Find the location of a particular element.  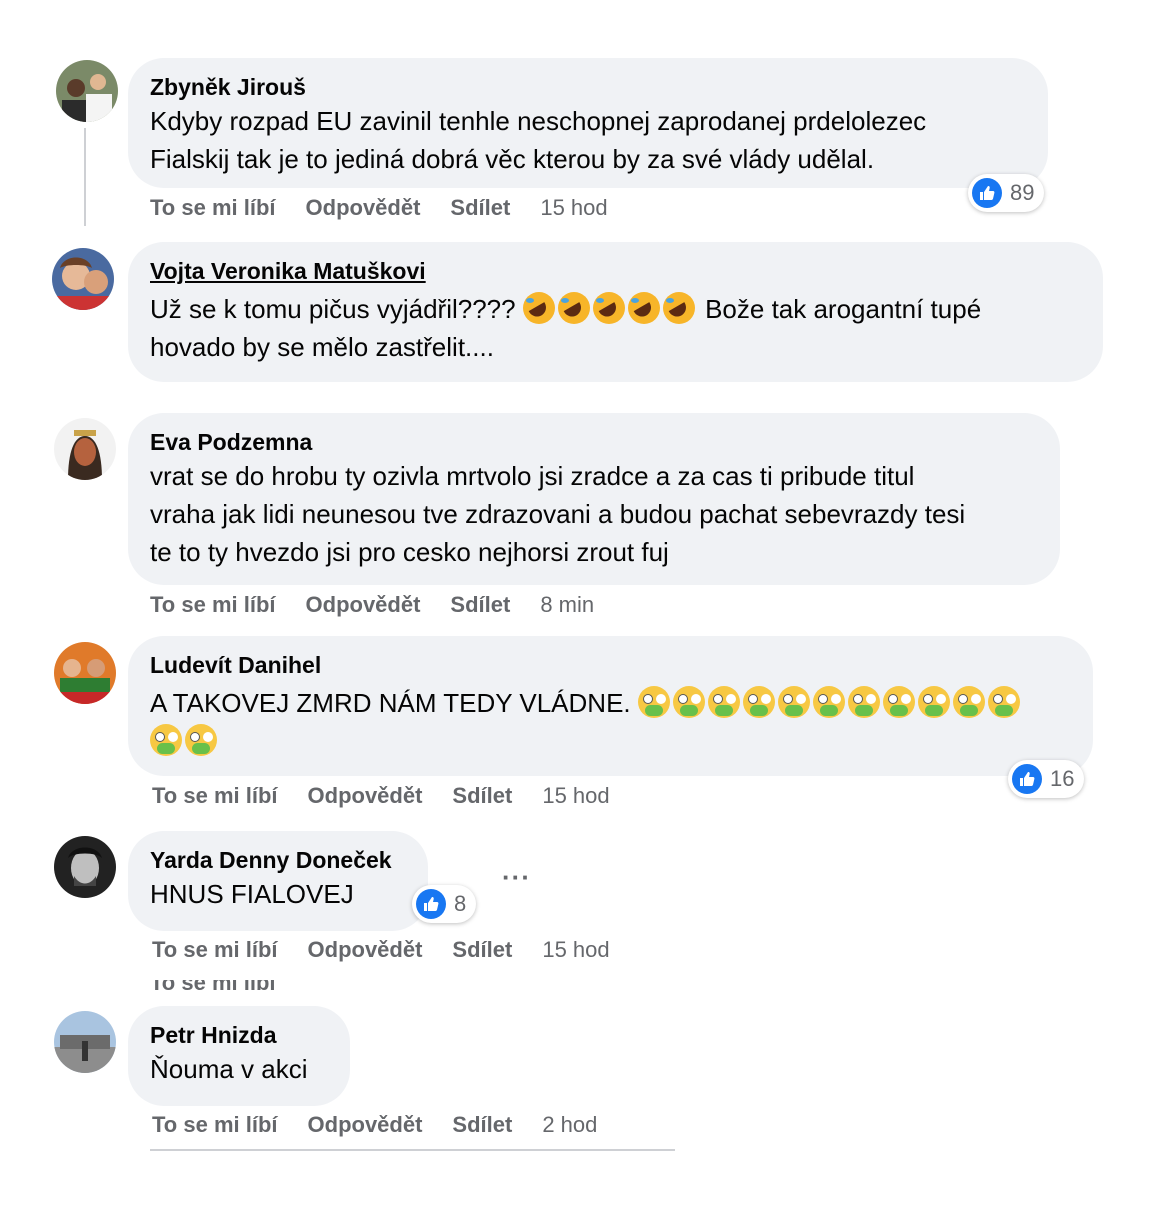

divider is located at coordinates (412, 1150).